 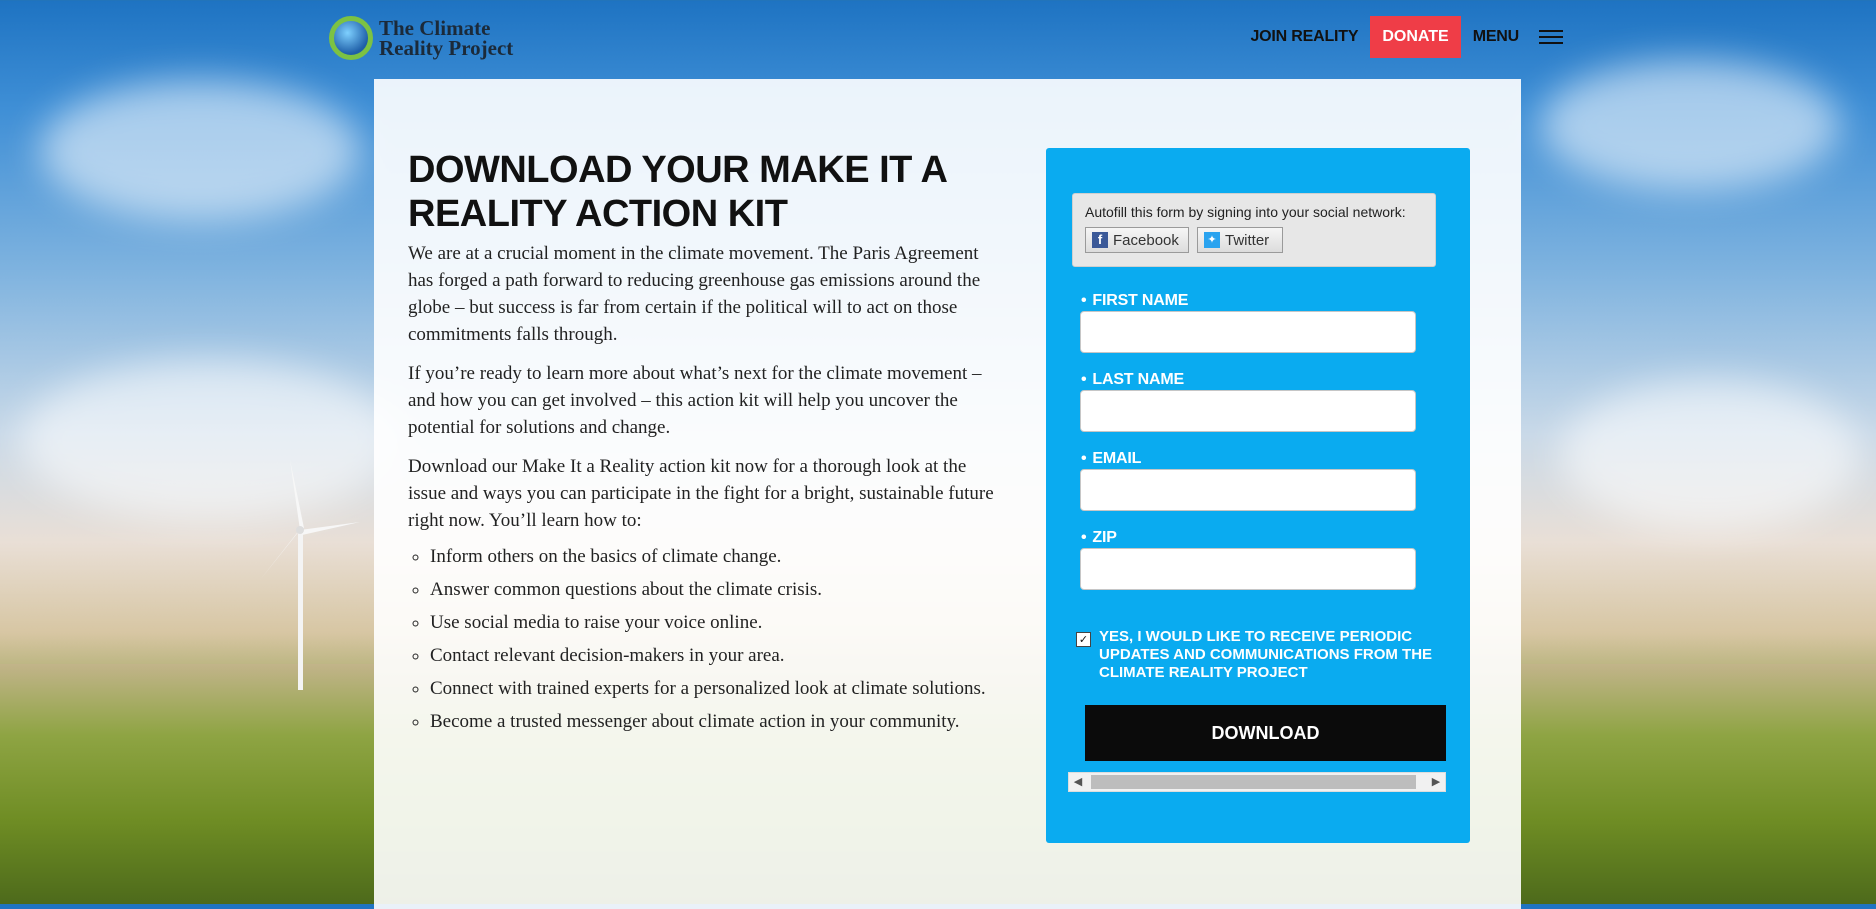 I want to click on facebook-label: Facebook, so click(x=1146, y=240).